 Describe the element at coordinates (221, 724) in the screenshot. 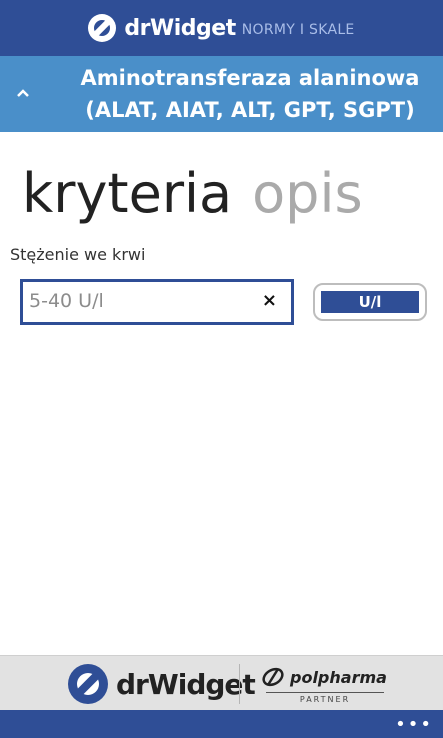

I see `app-bar: •••` at that location.